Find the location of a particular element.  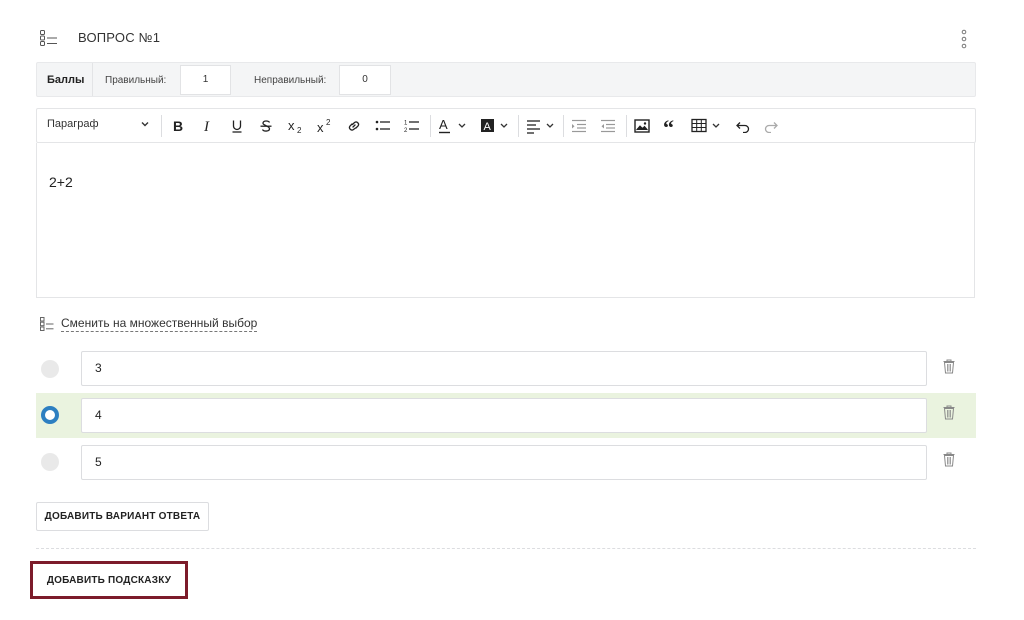

question-title: ВОПРОС №1 is located at coordinates (119, 37).